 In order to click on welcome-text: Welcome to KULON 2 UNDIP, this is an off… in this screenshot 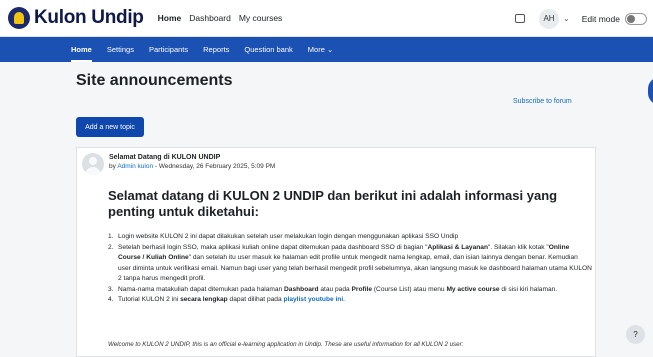, I will do `click(286, 344)`.